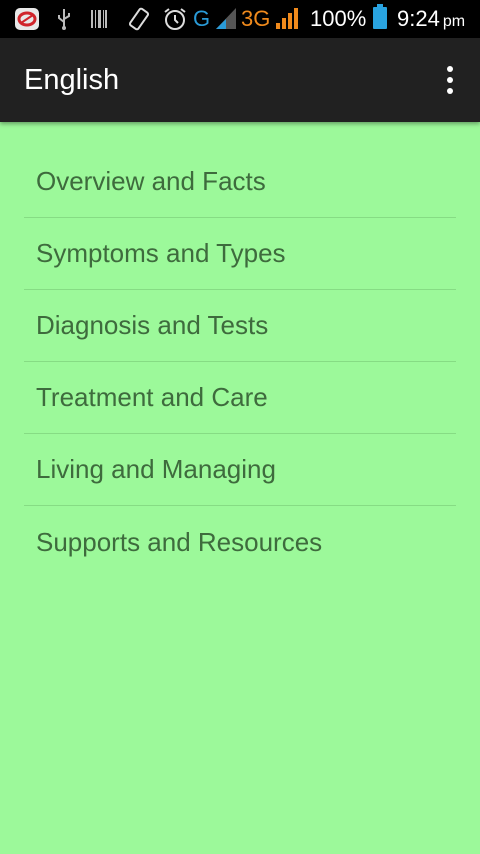  What do you see at coordinates (202, 18) in the screenshot?
I see `network-type-g: G` at bounding box center [202, 18].